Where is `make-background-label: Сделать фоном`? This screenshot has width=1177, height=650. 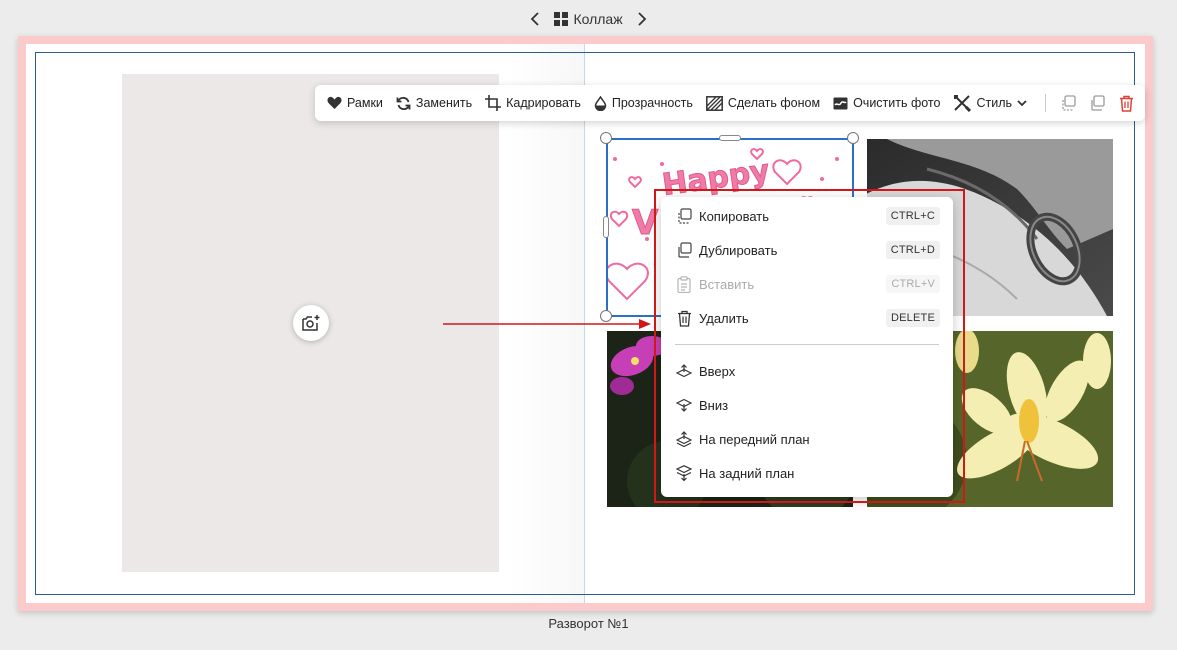
make-background-label: Сделать фоном is located at coordinates (774, 103).